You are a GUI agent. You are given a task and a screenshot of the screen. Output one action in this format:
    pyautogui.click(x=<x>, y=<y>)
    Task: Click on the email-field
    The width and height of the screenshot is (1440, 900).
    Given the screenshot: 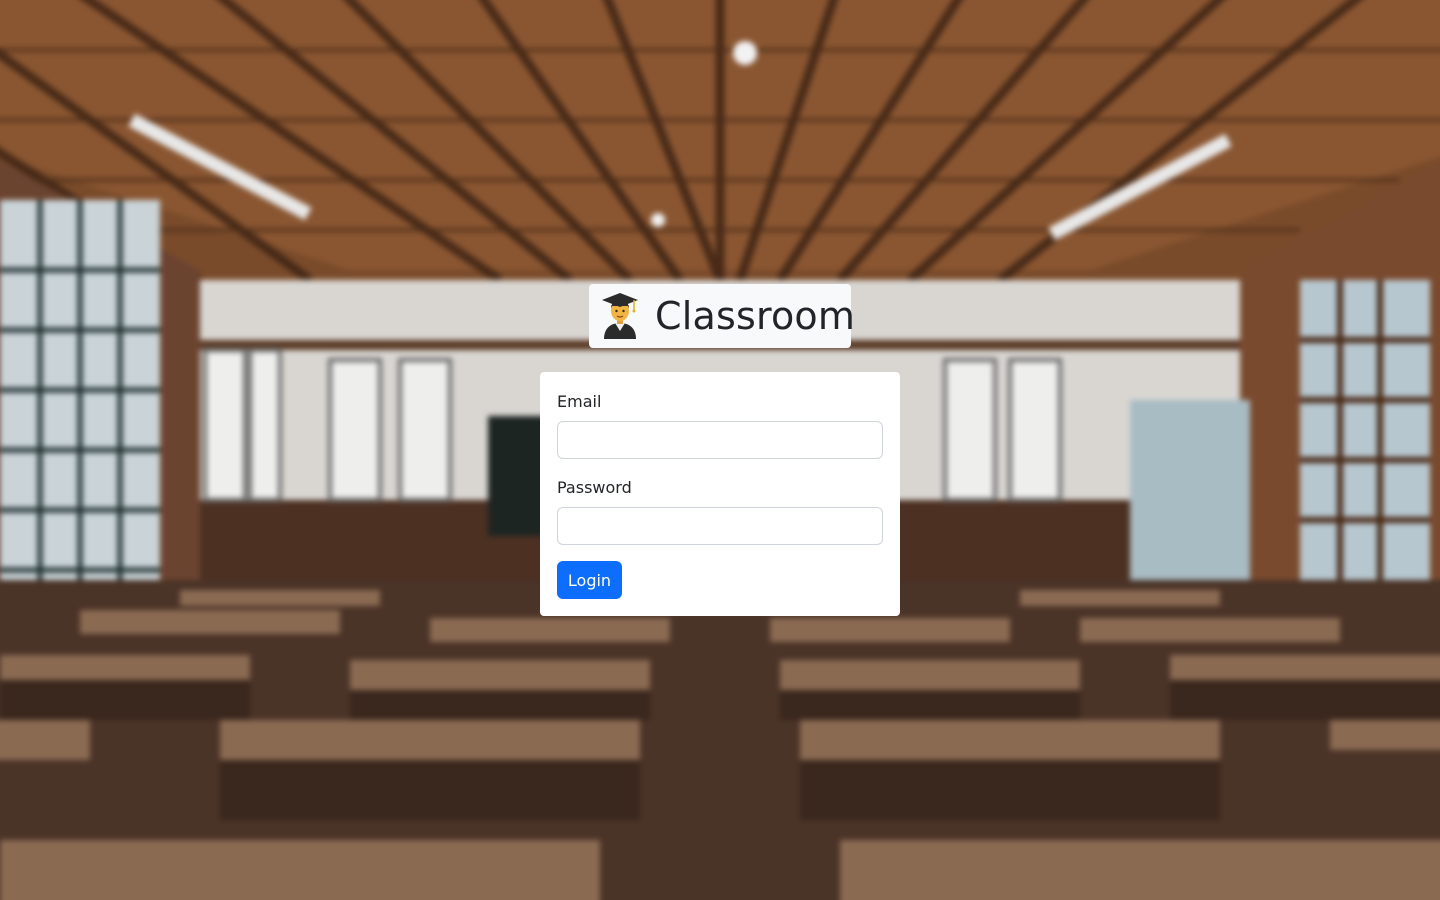 What is the action you would take?
    pyautogui.click(x=720, y=440)
    